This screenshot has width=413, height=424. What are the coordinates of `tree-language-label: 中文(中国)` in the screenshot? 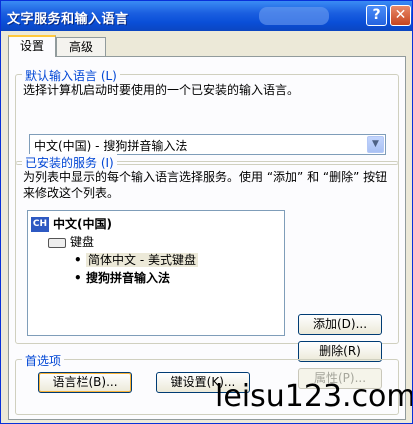 It's located at (82, 224).